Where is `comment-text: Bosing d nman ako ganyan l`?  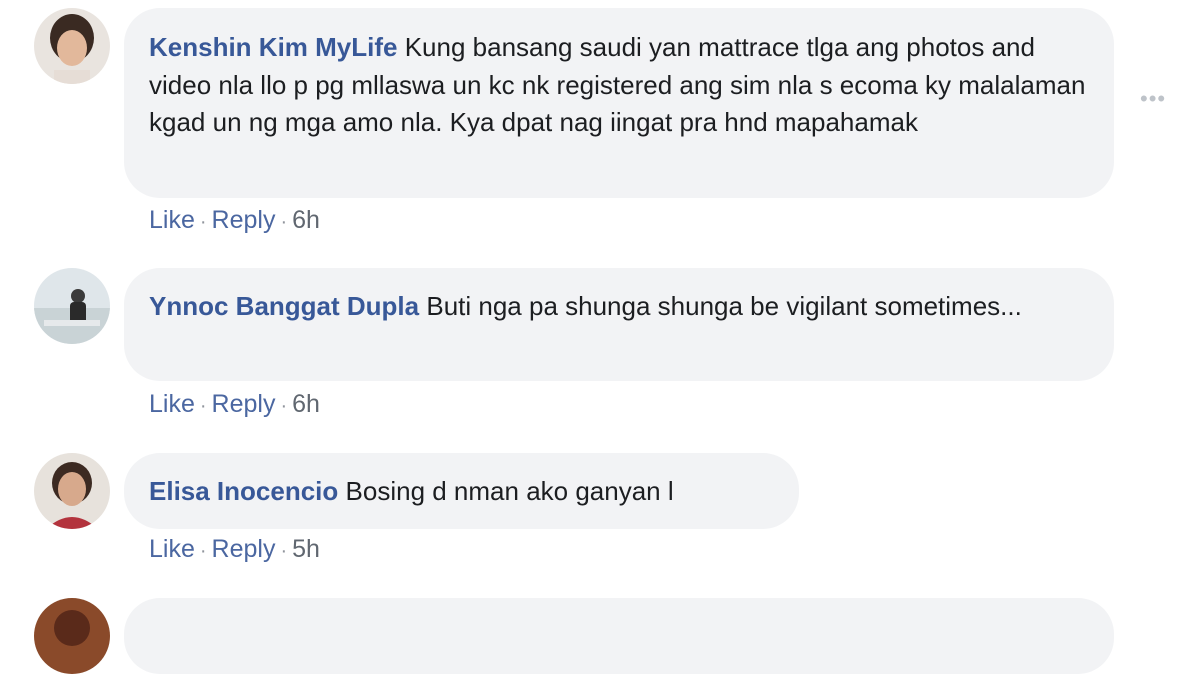
comment-text: Bosing d nman ako ganyan l is located at coordinates (509, 491).